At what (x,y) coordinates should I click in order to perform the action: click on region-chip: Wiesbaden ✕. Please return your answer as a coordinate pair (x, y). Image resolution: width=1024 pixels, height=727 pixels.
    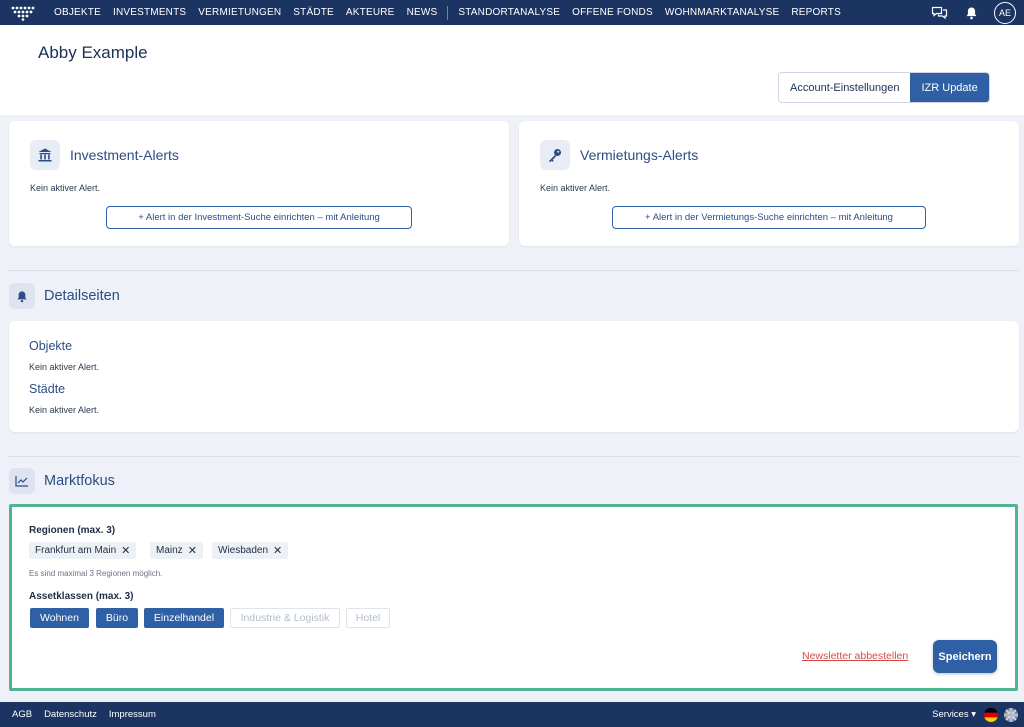
    Looking at the image, I should click on (250, 550).